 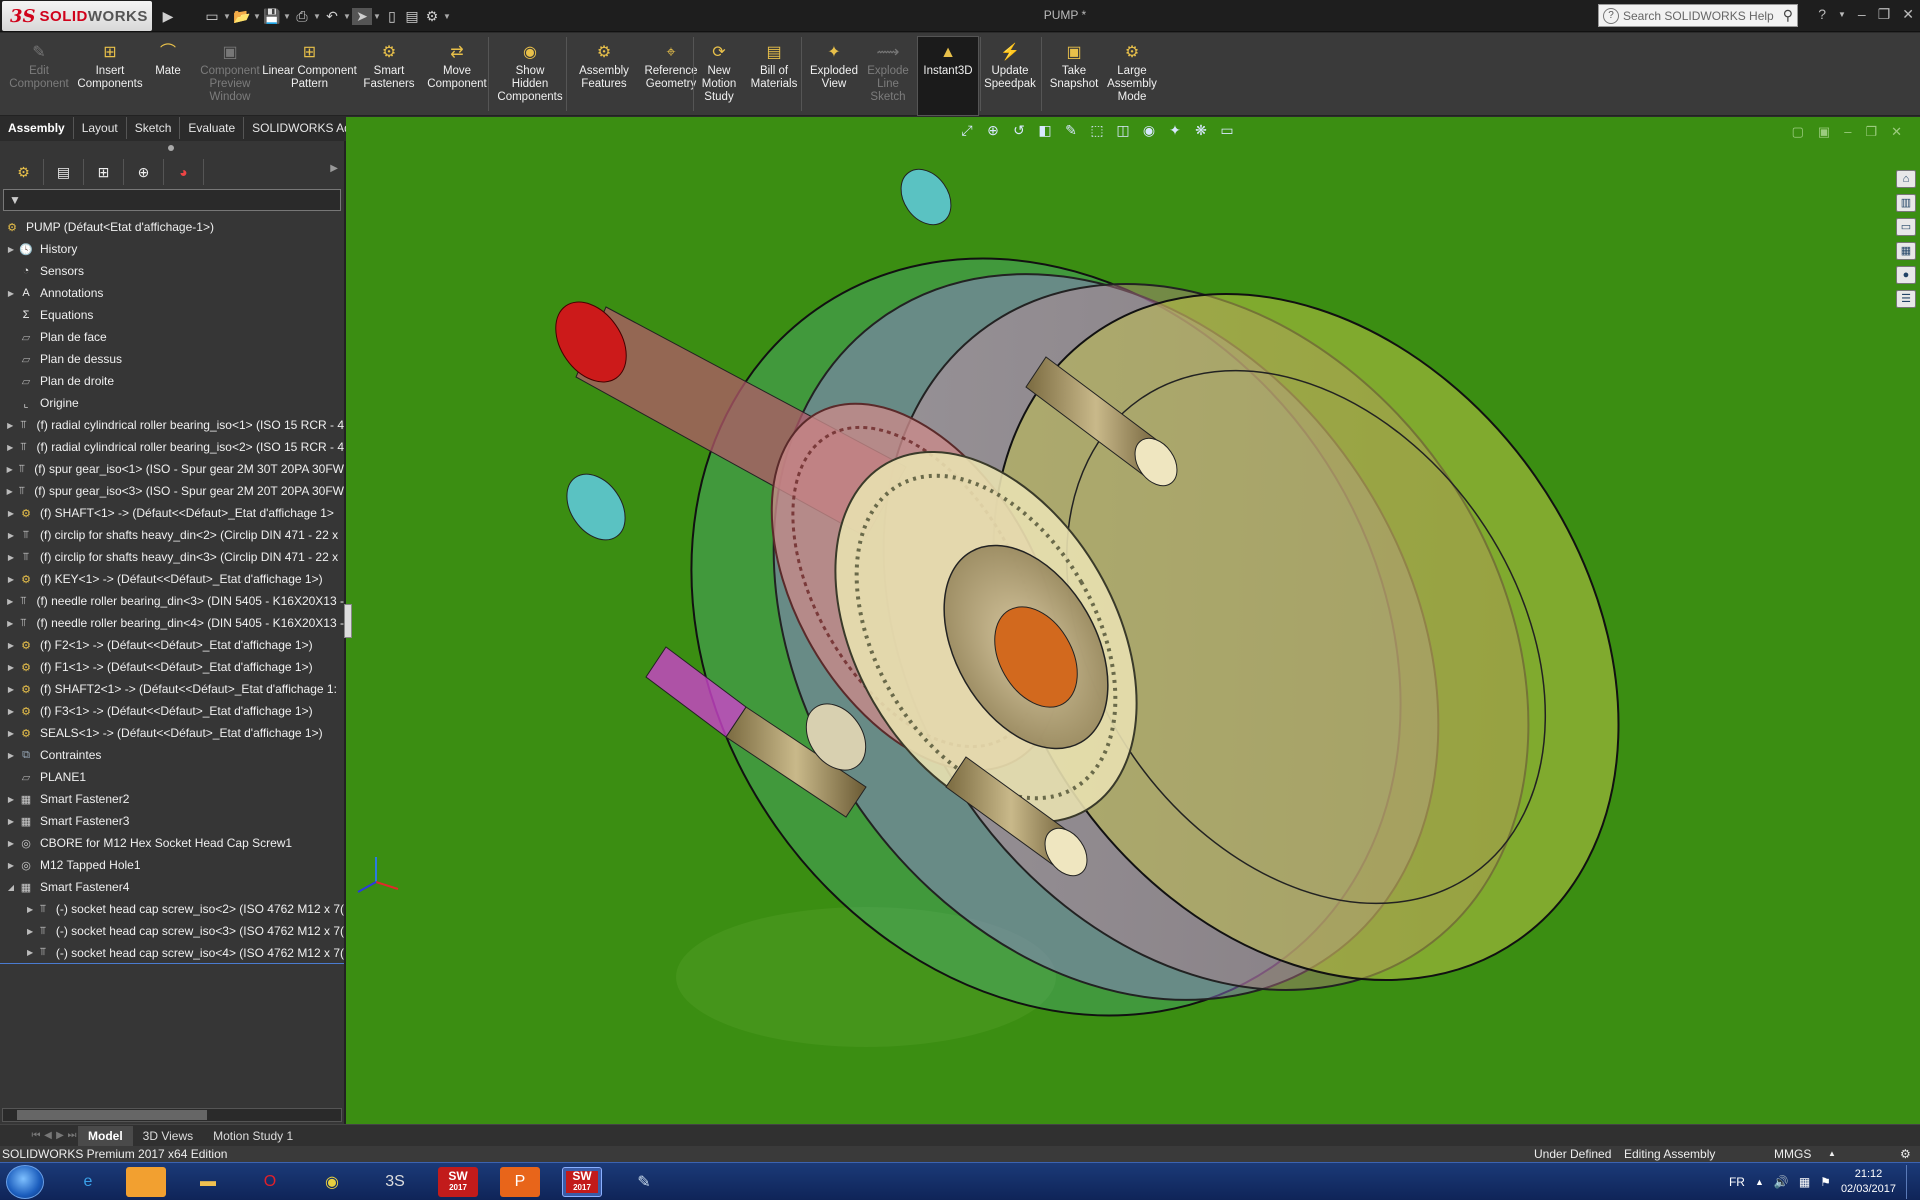 What do you see at coordinates (348, 621) in the screenshot?
I see `panel-collapse-handle` at bounding box center [348, 621].